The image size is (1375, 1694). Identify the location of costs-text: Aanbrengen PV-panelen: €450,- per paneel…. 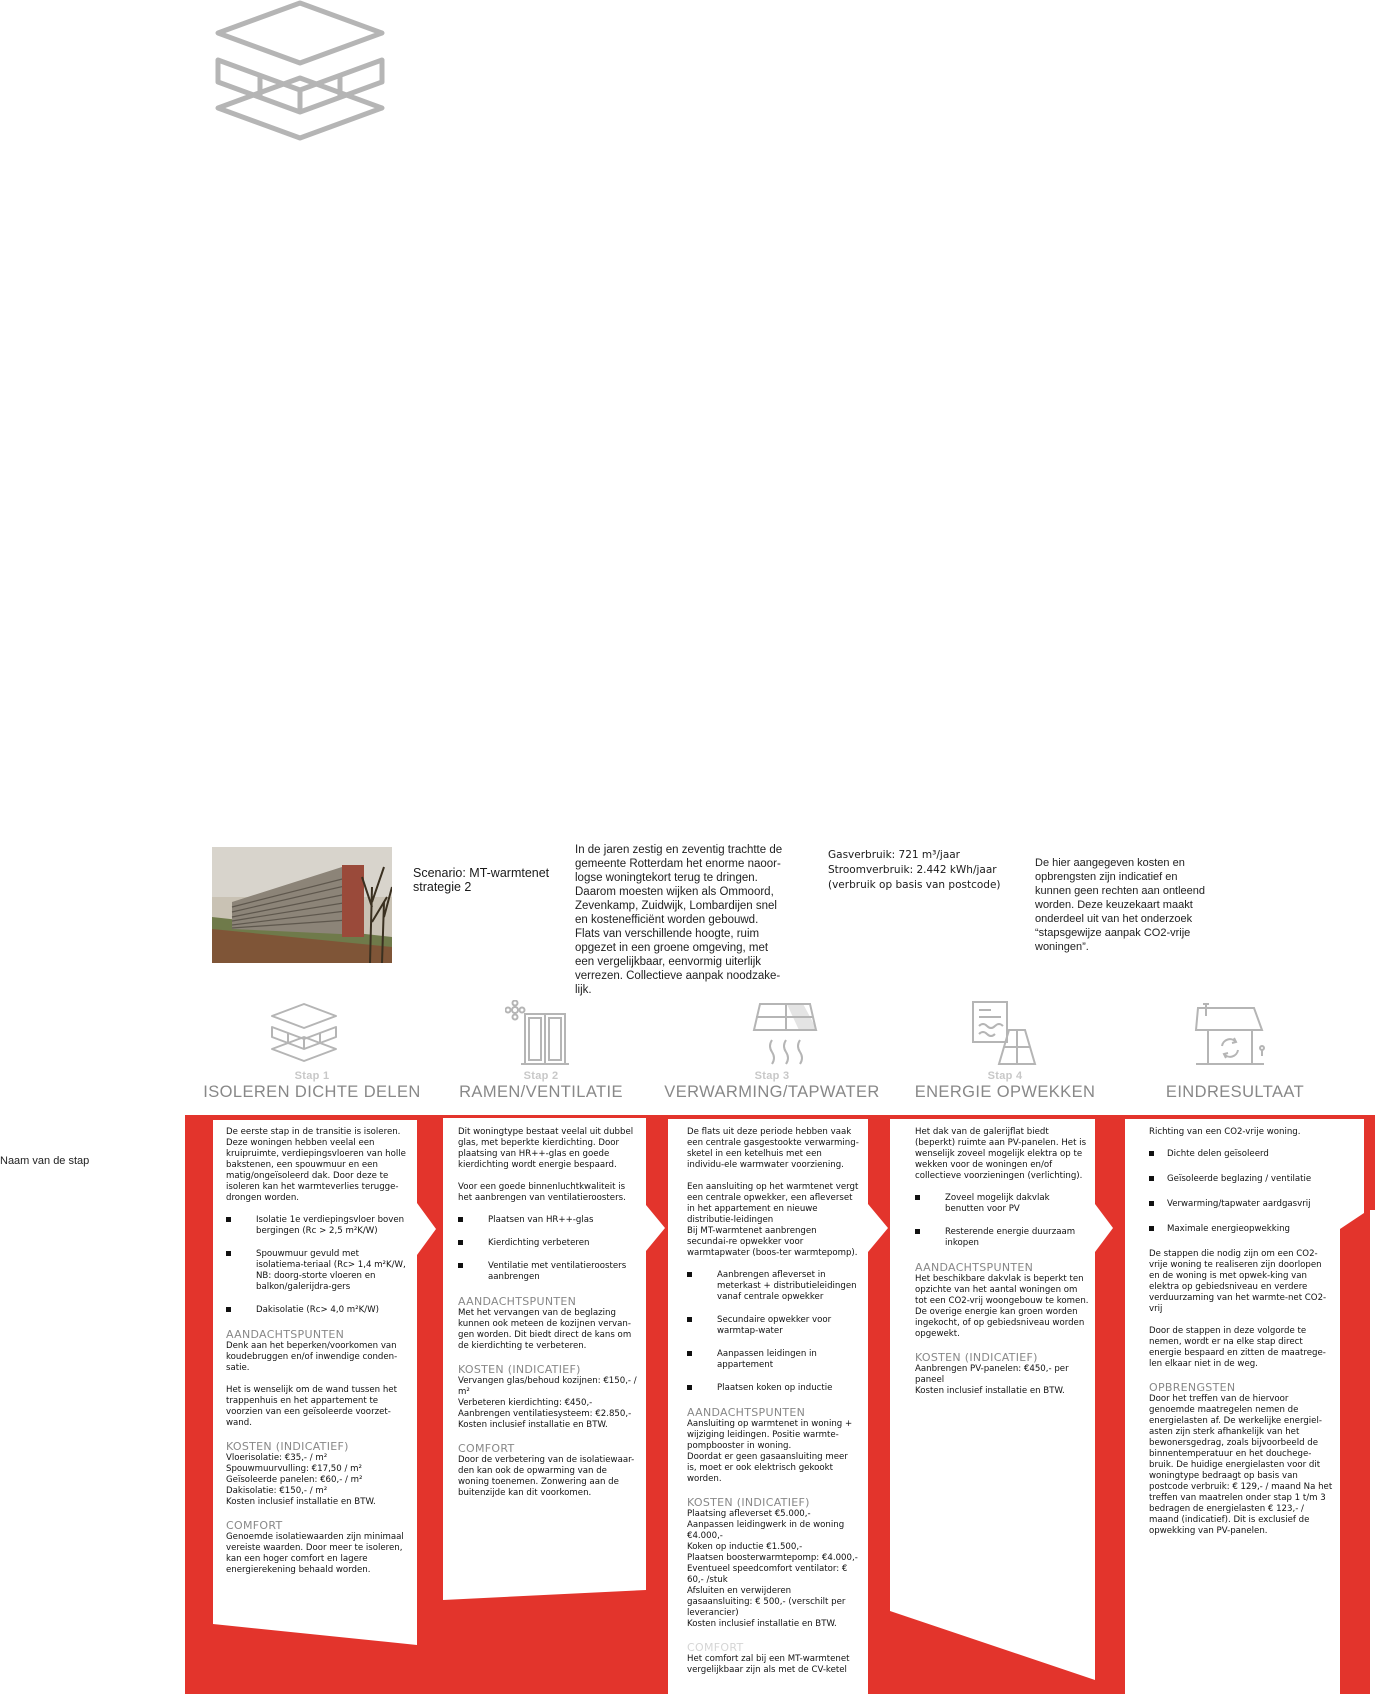
(992, 1380).